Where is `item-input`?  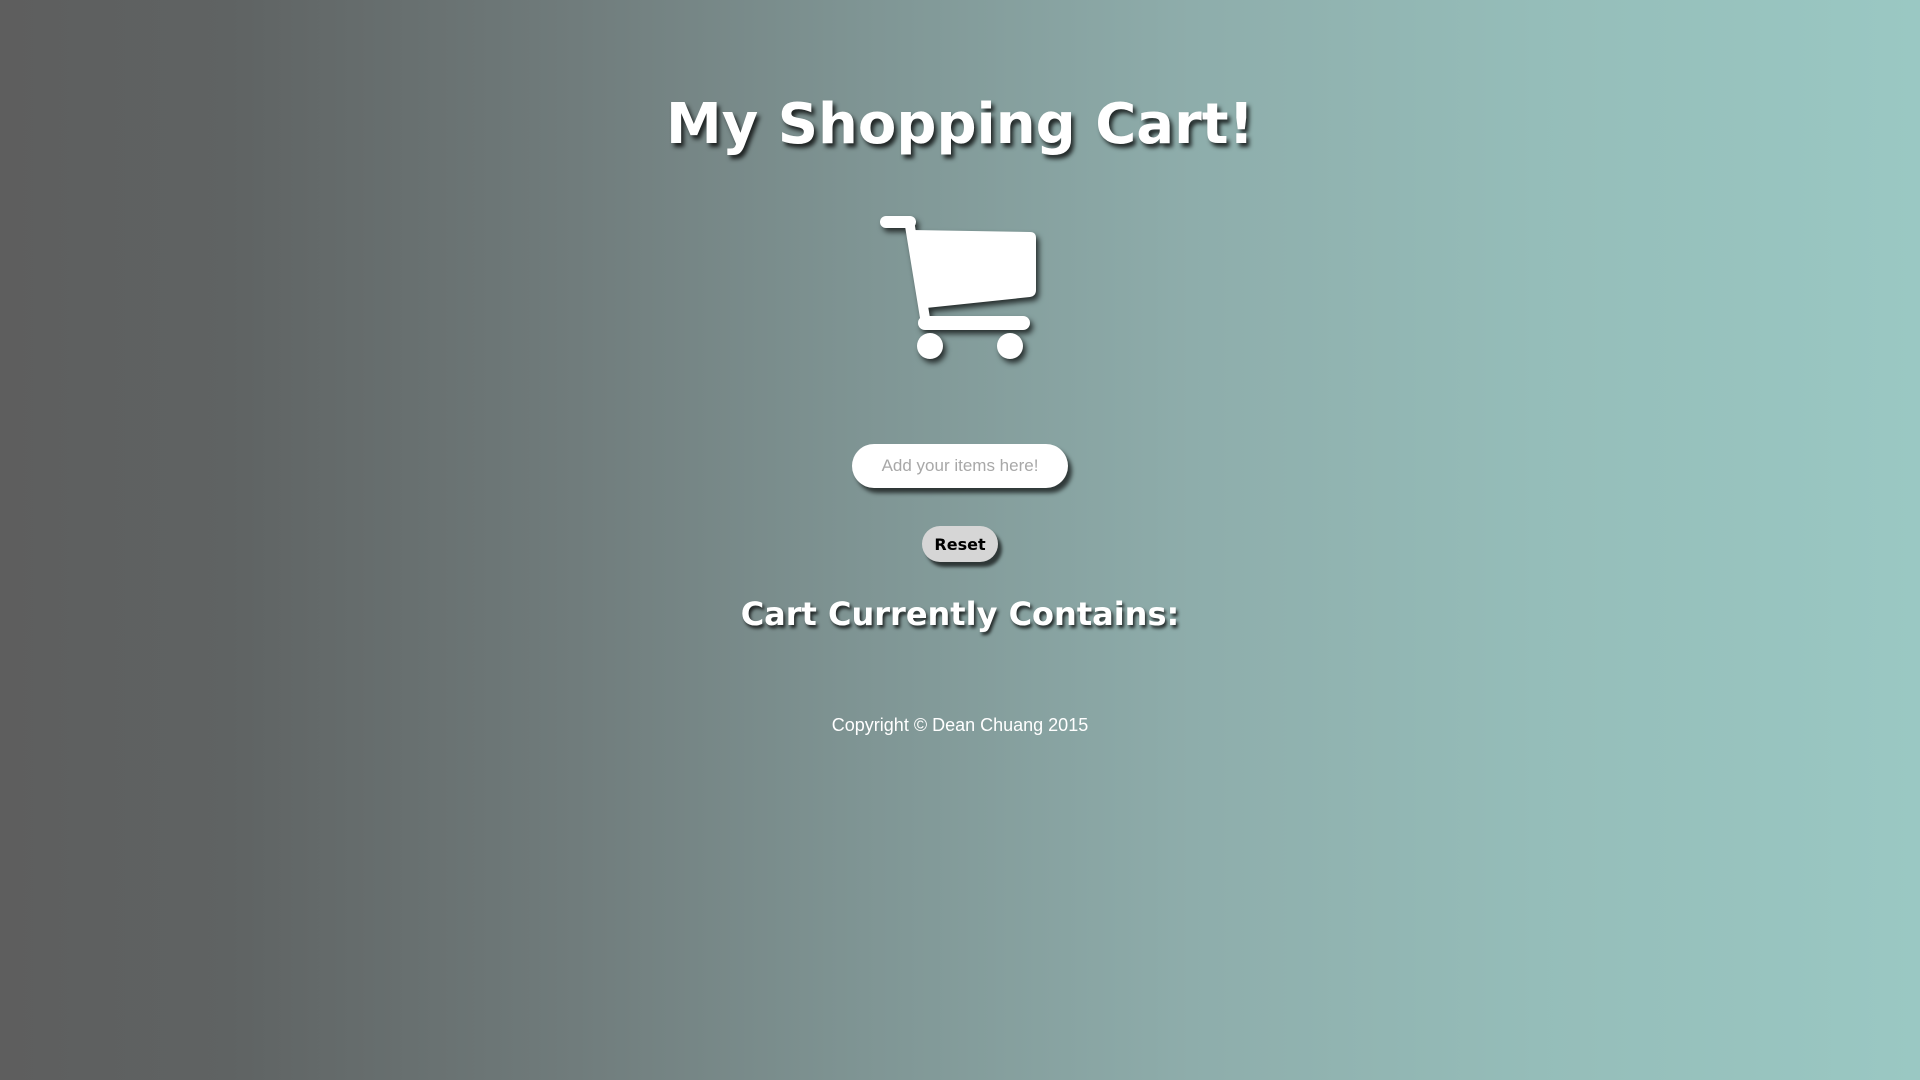 item-input is located at coordinates (960, 466).